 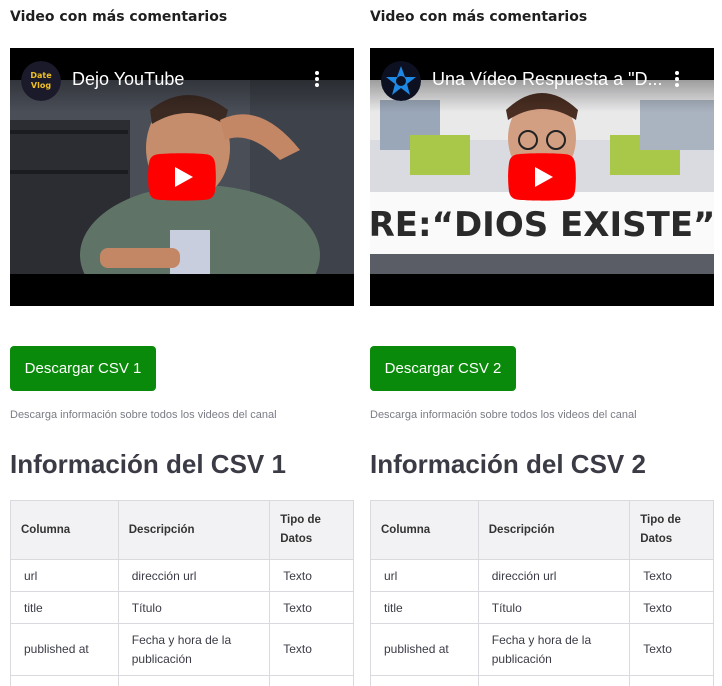 What do you see at coordinates (41, 75) in the screenshot?
I see `svg-text: Date` at bounding box center [41, 75].